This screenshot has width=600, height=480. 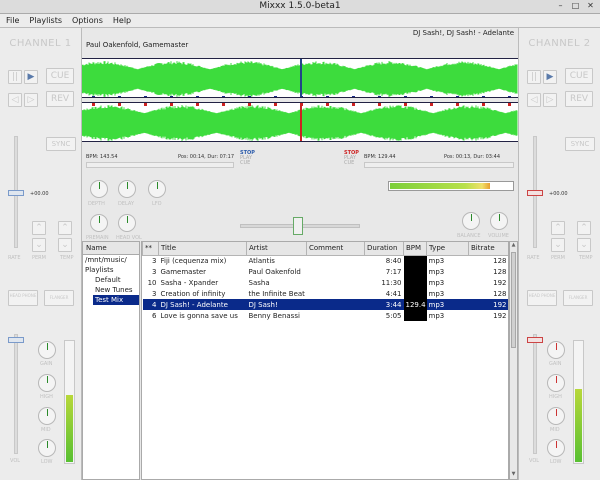 I want to click on channel2-gain-knob, so click(x=556, y=350).